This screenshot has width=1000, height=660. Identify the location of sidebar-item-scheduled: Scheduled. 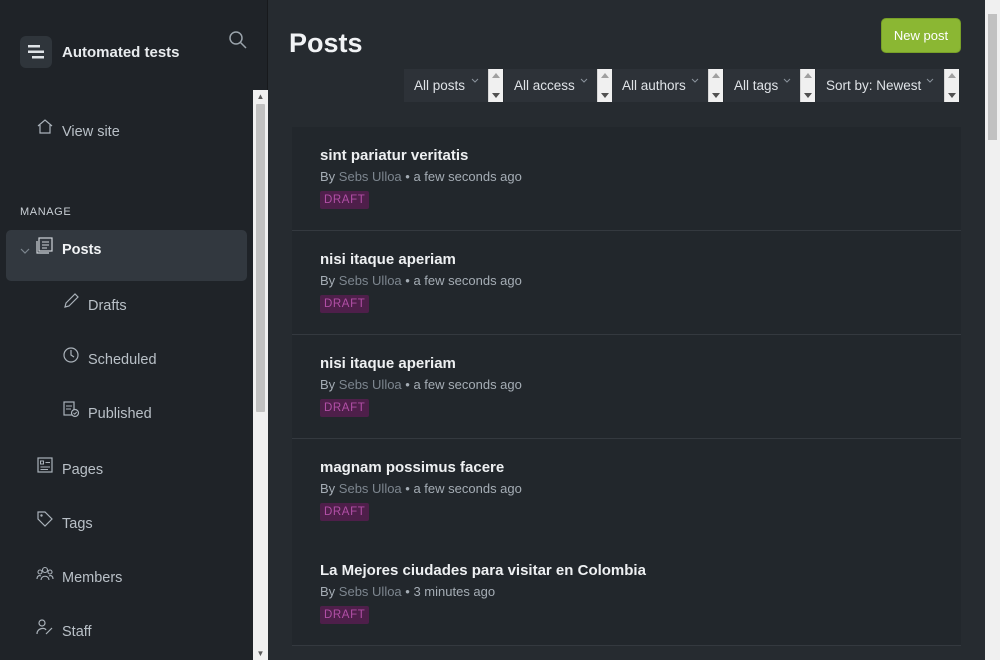
(109, 357).